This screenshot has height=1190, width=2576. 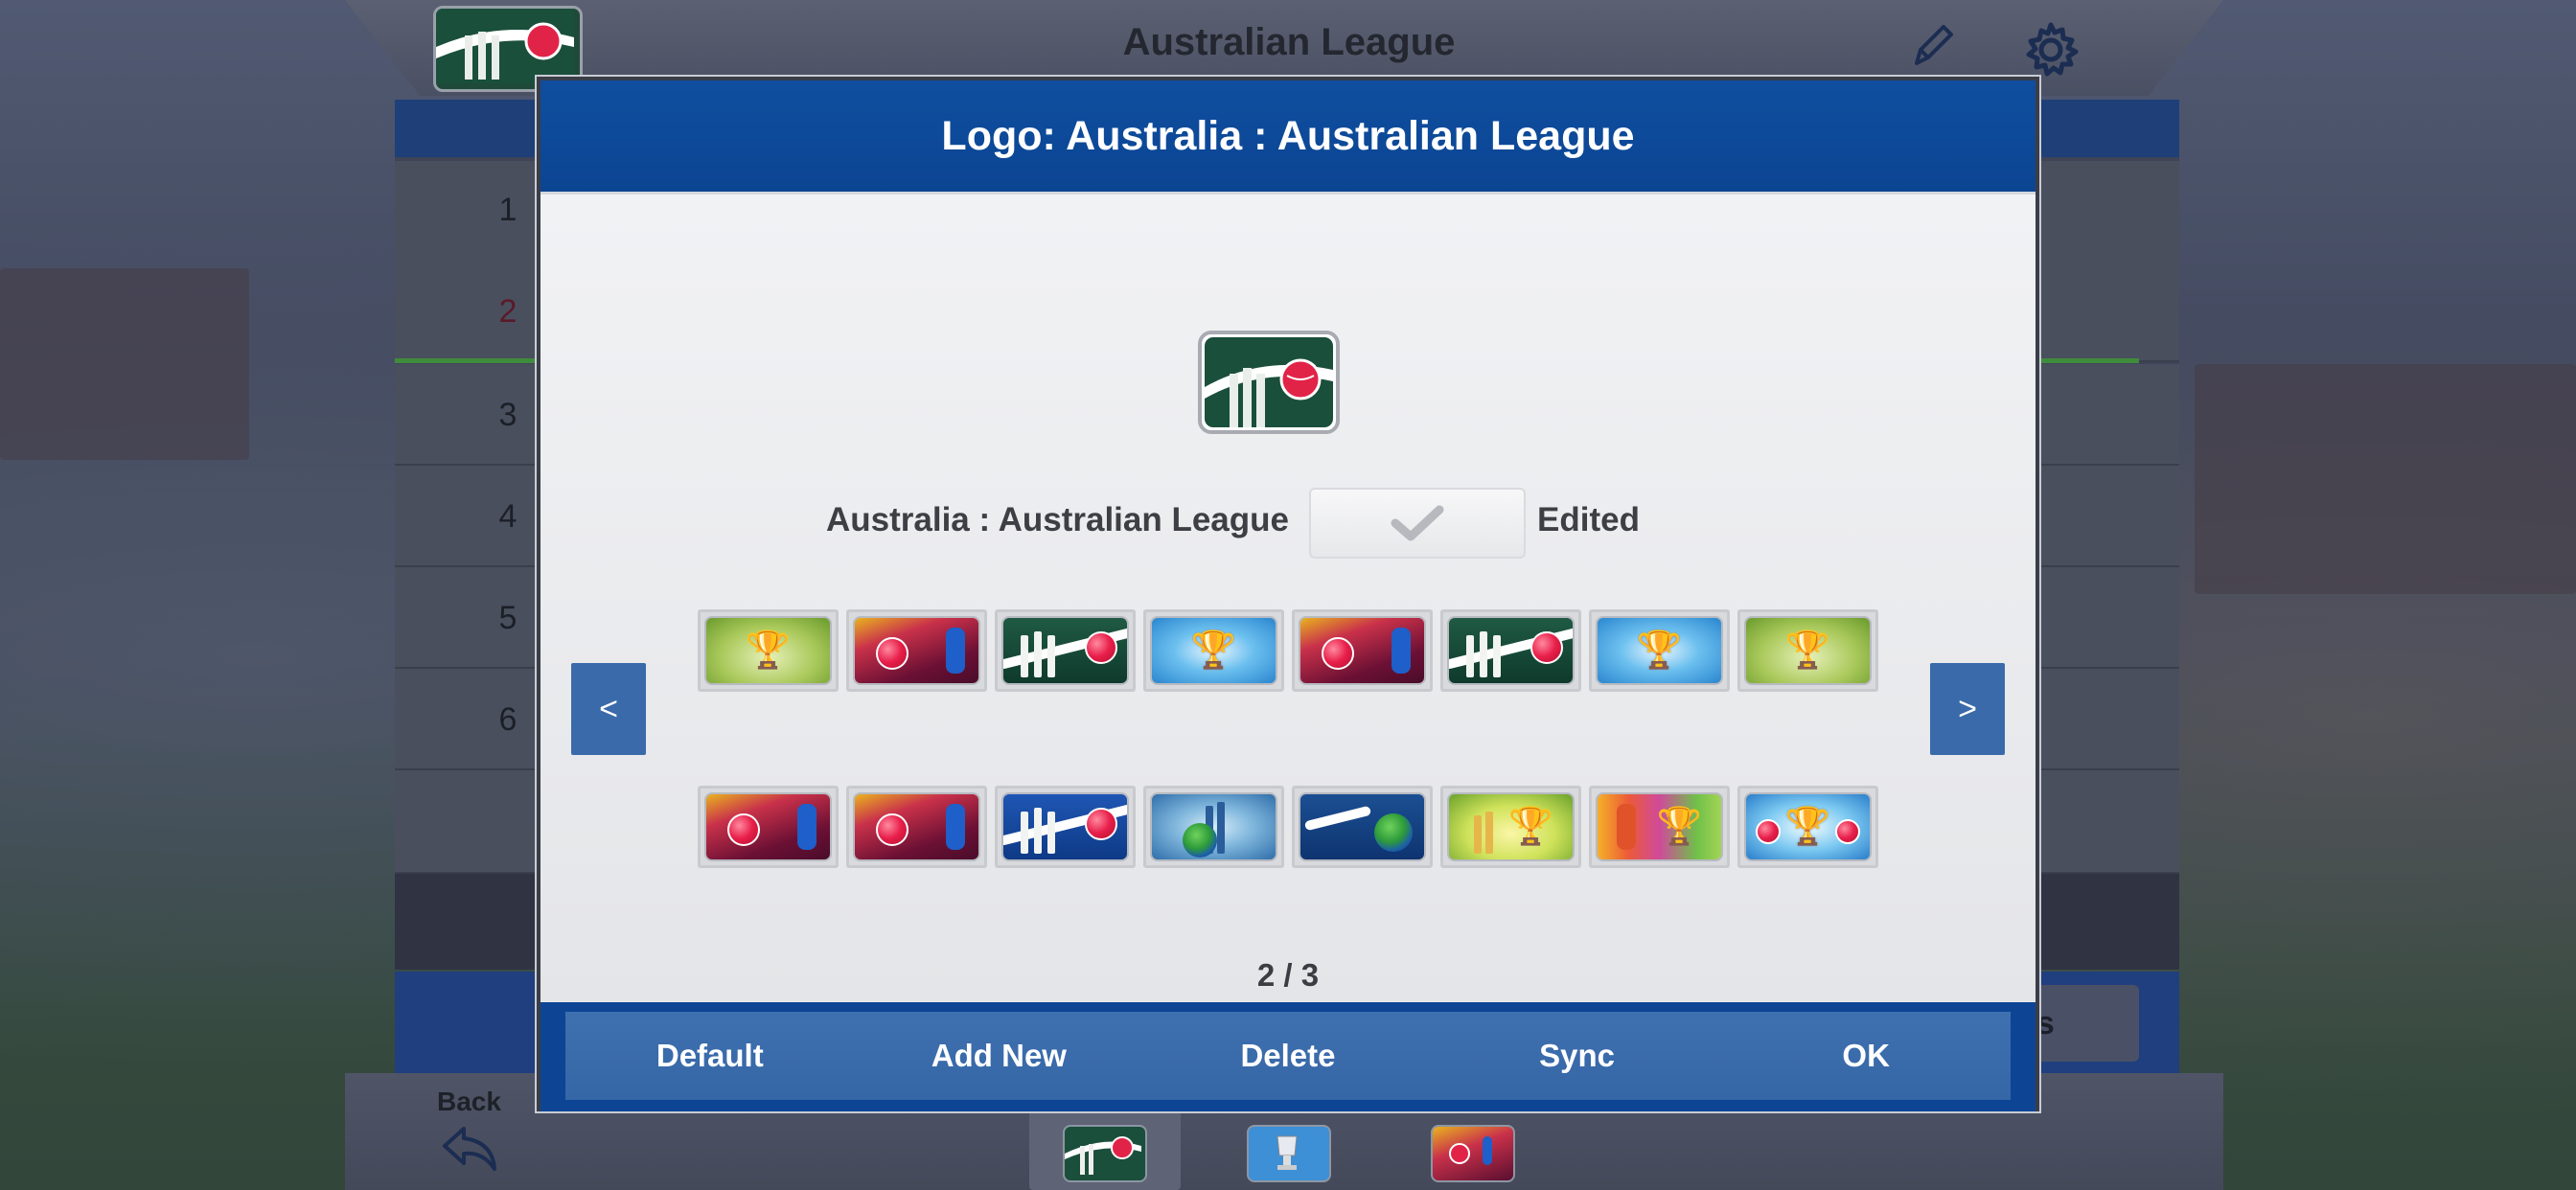 I want to click on next-page-button: >, so click(x=1967, y=709).